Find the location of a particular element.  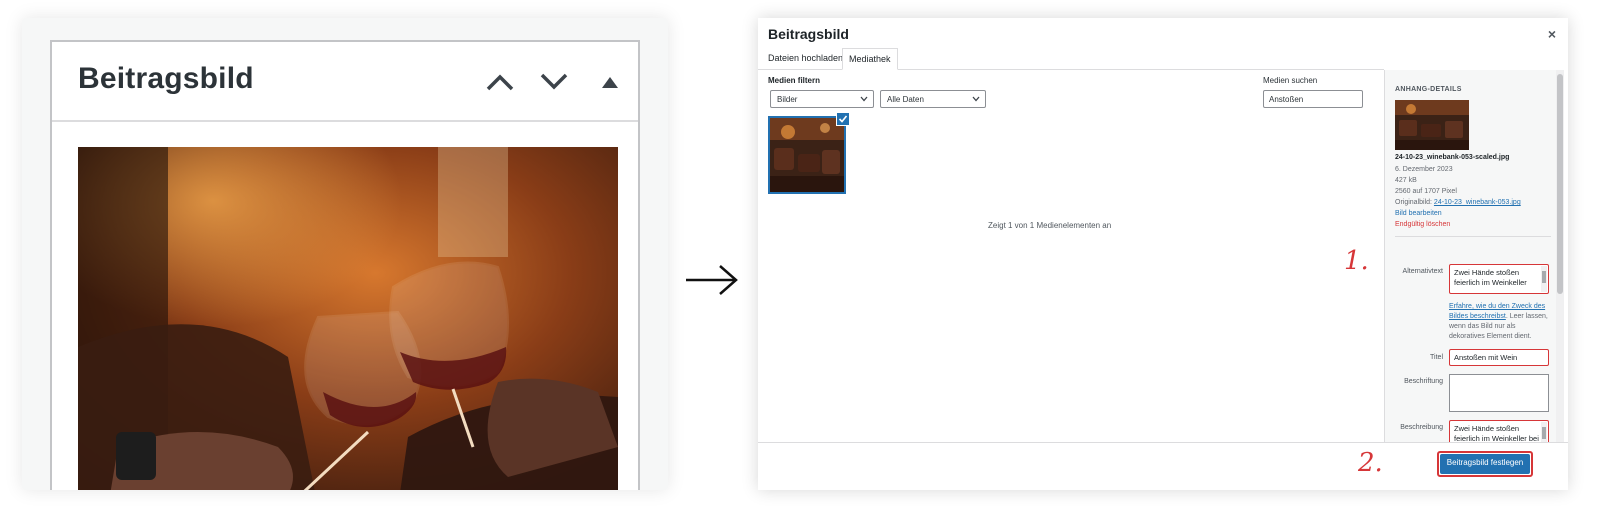

edit-image-link: Bild bearbeiten is located at coordinates (1418, 213).